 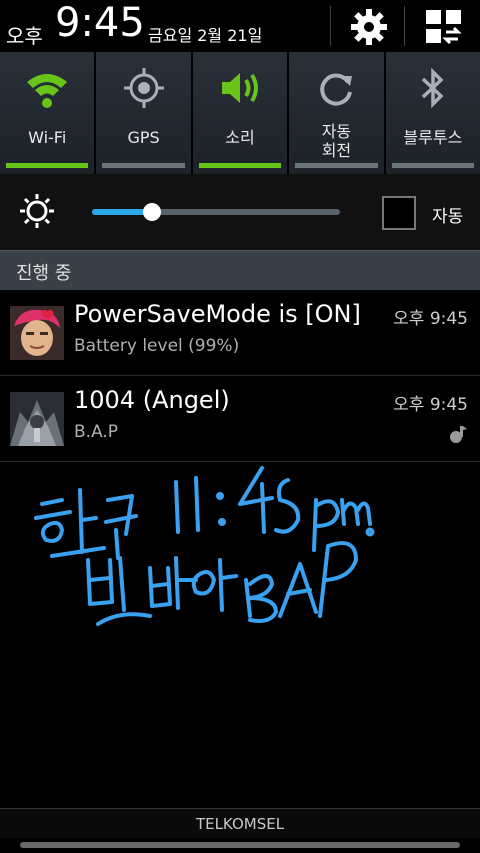 What do you see at coordinates (48, 113) in the screenshot?
I see `toggle-wifi: Wi-Fi` at bounding box center [48, 113].